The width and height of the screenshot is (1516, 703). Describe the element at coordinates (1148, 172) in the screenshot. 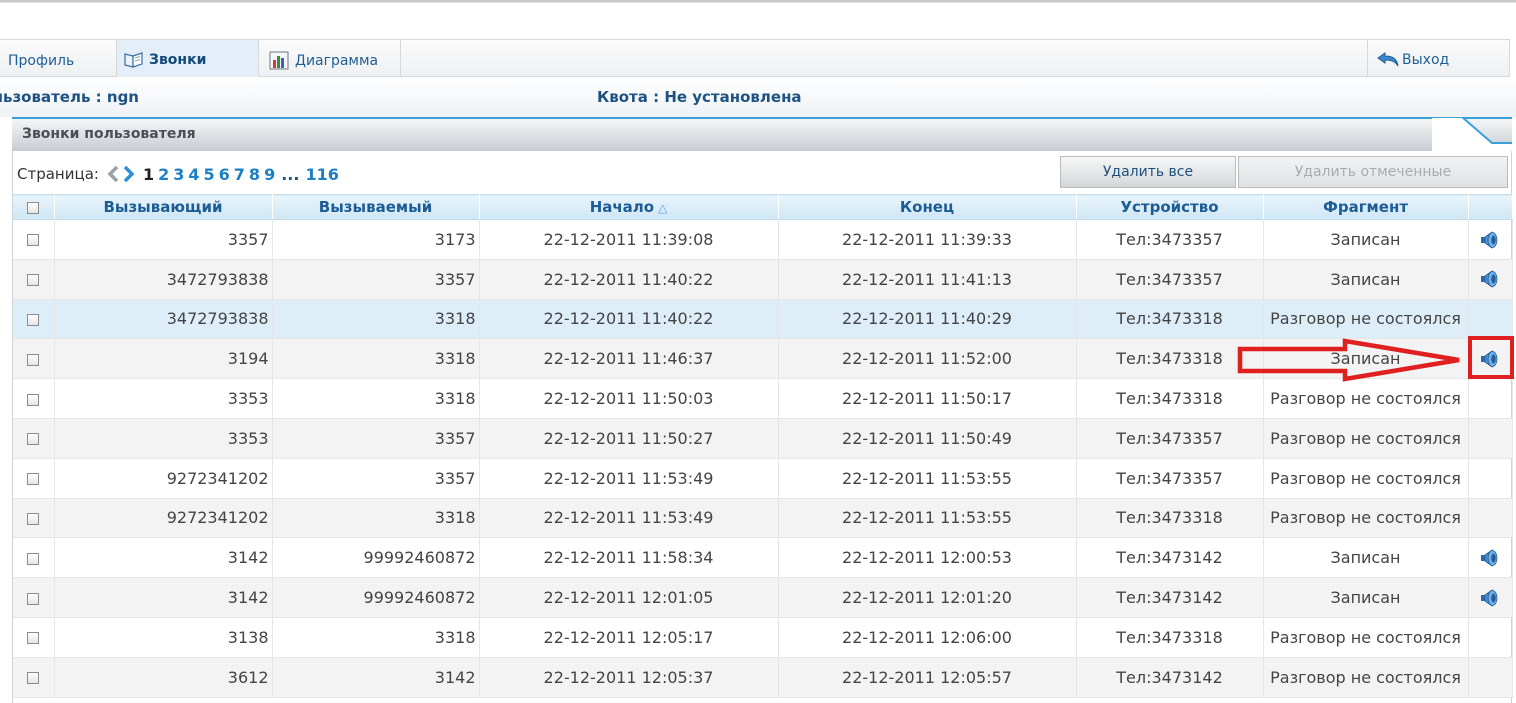

I see `delete-all-button: Удалить все` at that location.